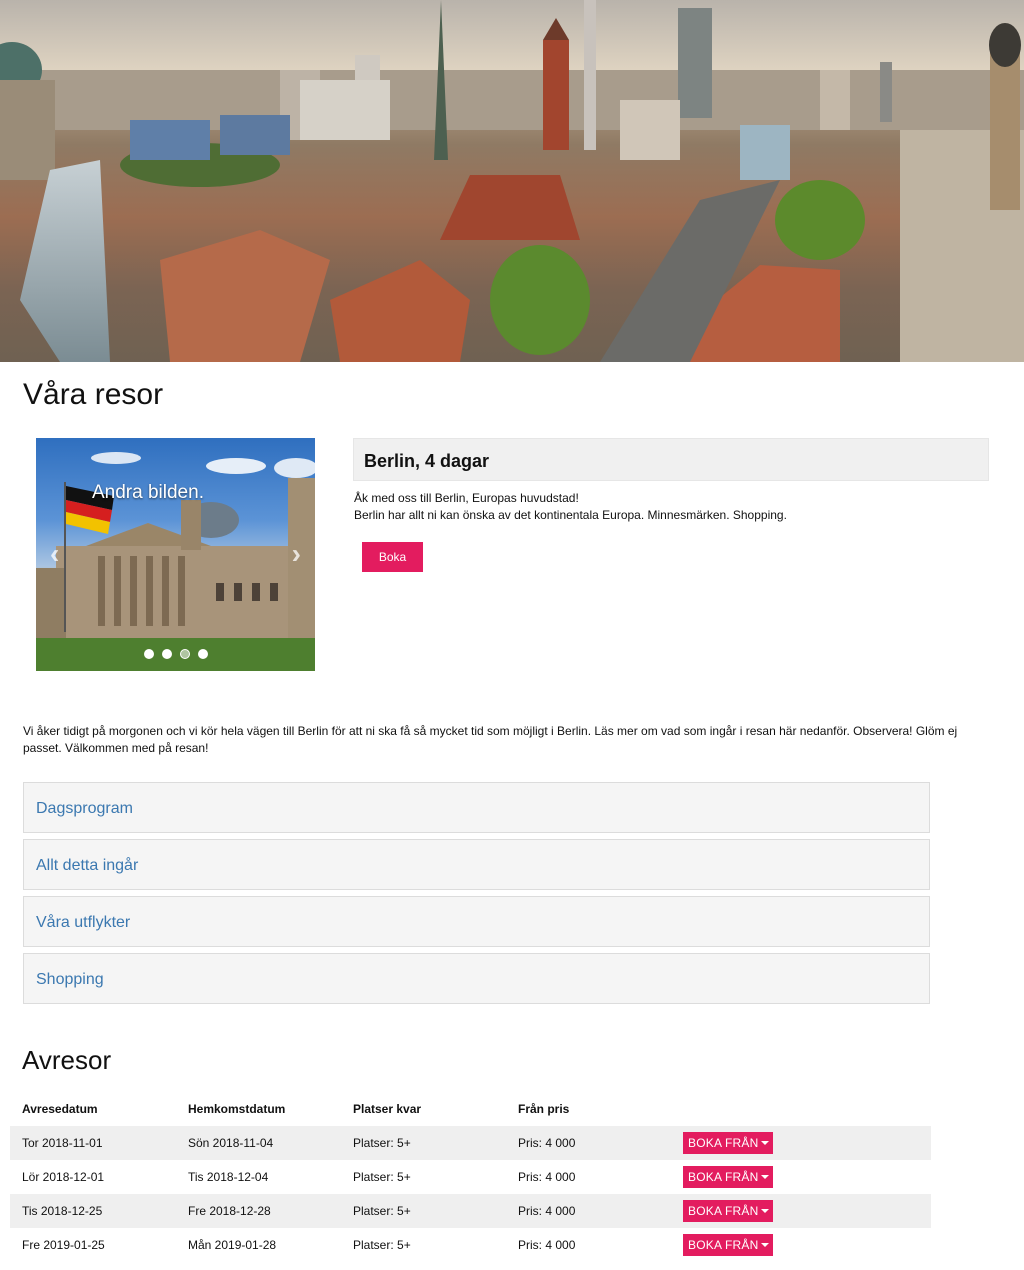  Describe the element at coordinates (231, 1143) in the screenshot. I see `return-date: Sön 2018-11-04` at that location.